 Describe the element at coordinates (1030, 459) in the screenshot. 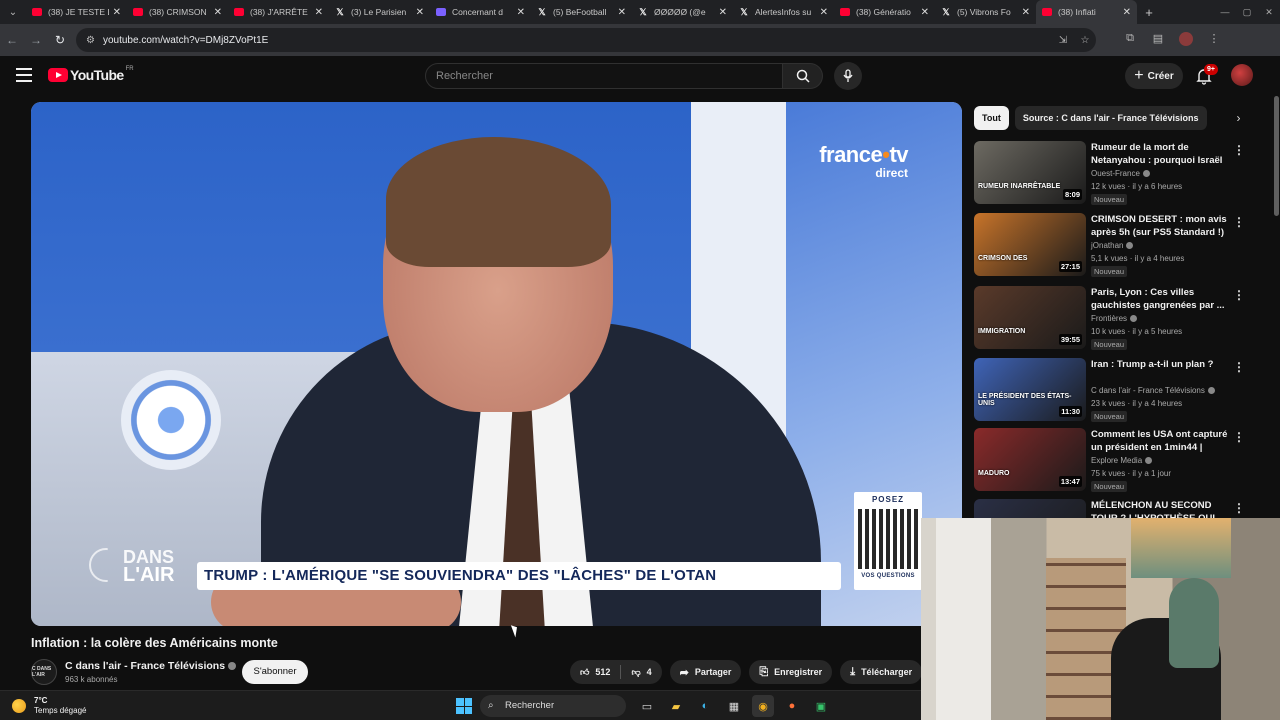

I see `video-thumbnail: MADURO 13:47` at that location.